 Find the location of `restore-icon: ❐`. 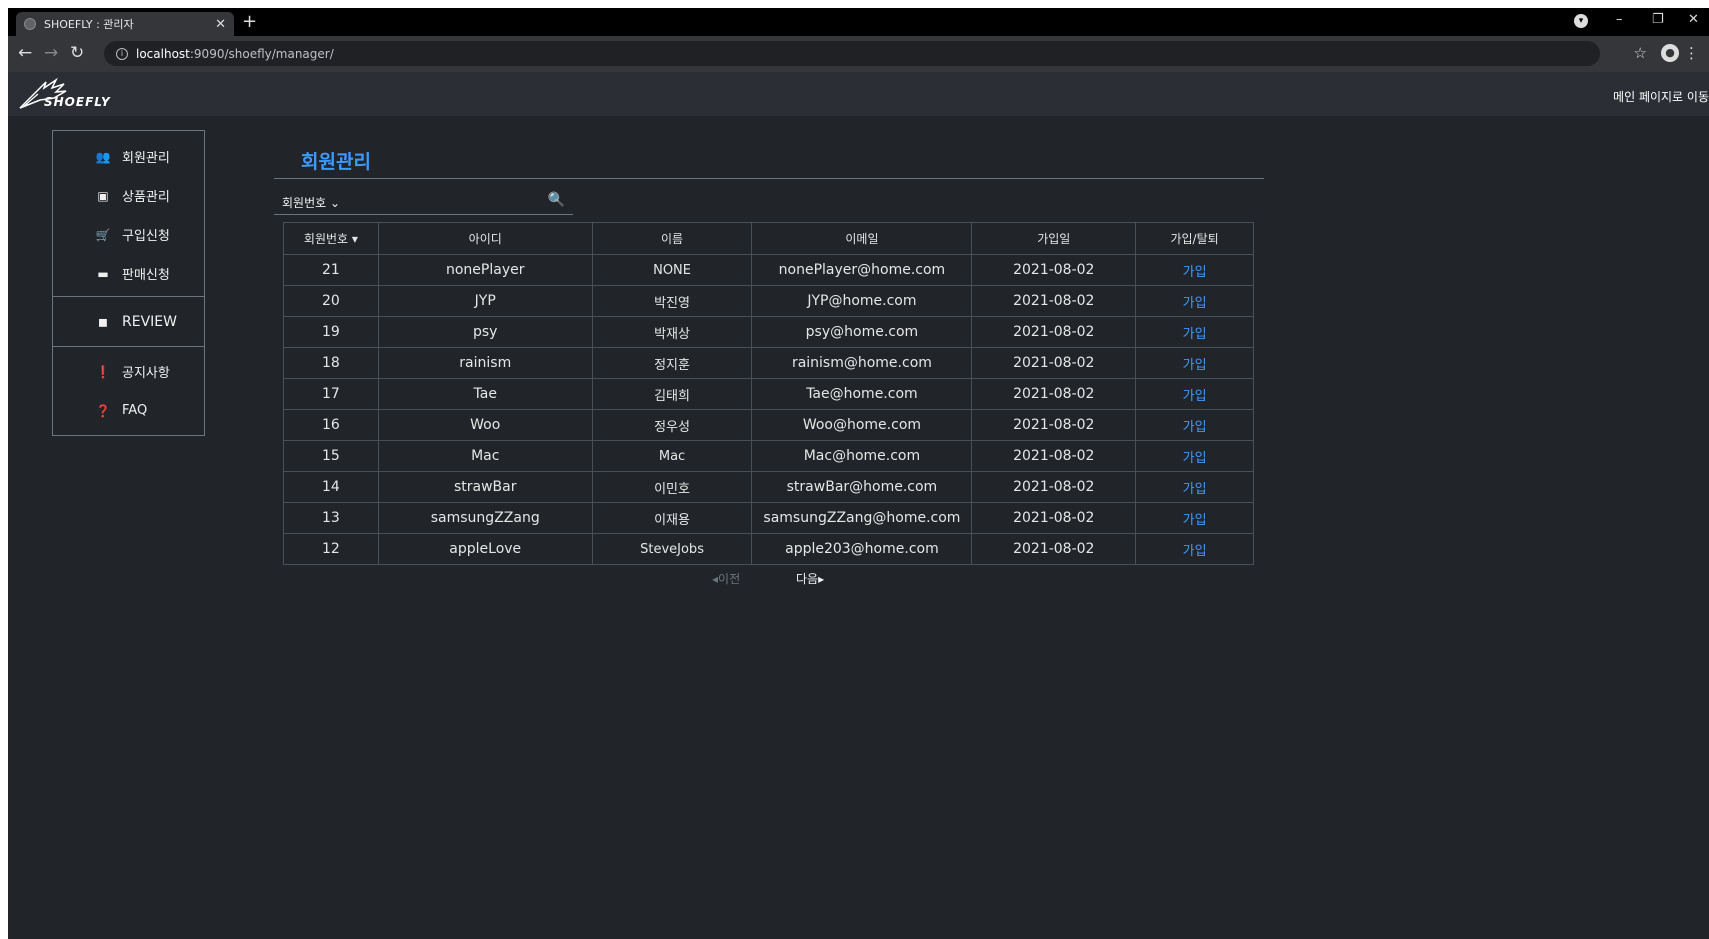

restore-icon: ❐ is located at coordinates (1658, 19).